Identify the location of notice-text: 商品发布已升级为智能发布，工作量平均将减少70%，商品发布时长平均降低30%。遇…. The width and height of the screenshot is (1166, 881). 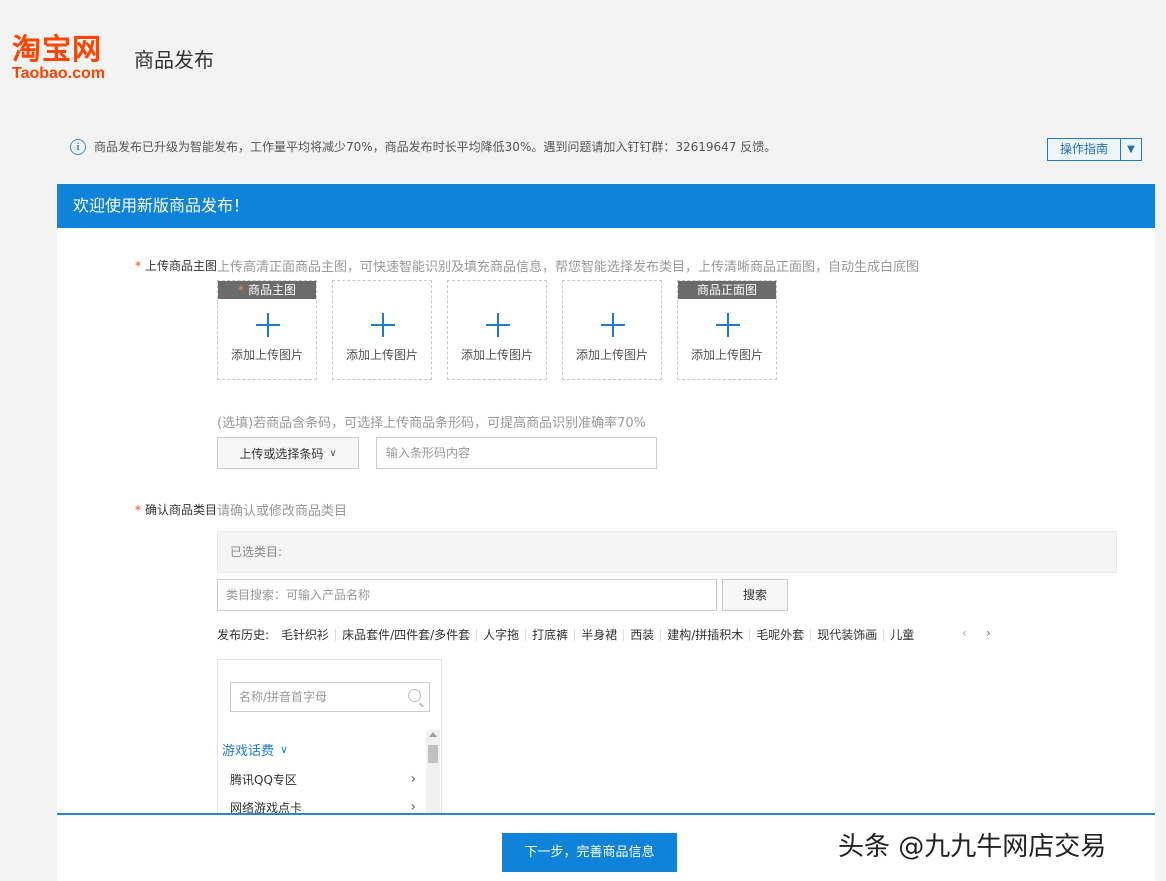
(435, 147).